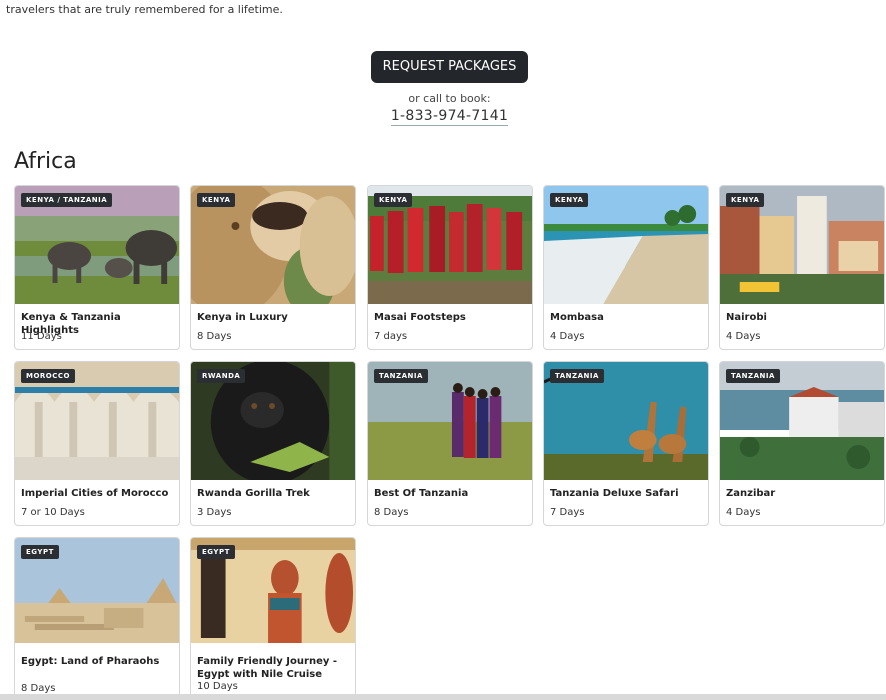 Image resolution: width=886 pixels, height=700 pixels. I want to click on package-card: TANZANIA Tanzania Deluxe Safari 7 Days, so click(626, 443).